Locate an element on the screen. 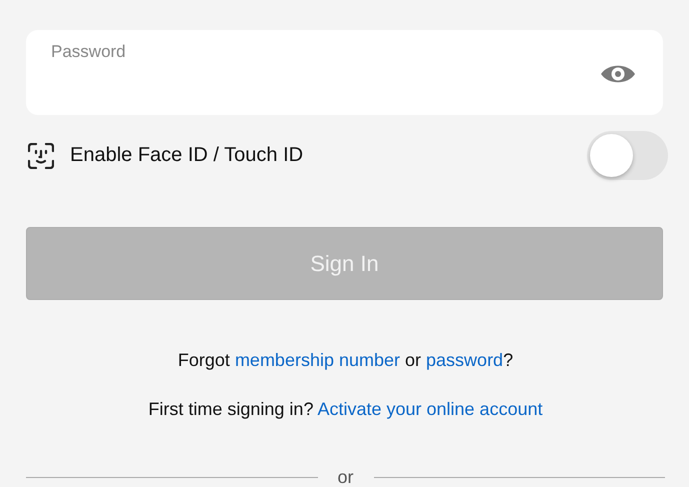 The height and width of the screenshot is (487, 689). text-link: password is located at coordinates (465, 360).